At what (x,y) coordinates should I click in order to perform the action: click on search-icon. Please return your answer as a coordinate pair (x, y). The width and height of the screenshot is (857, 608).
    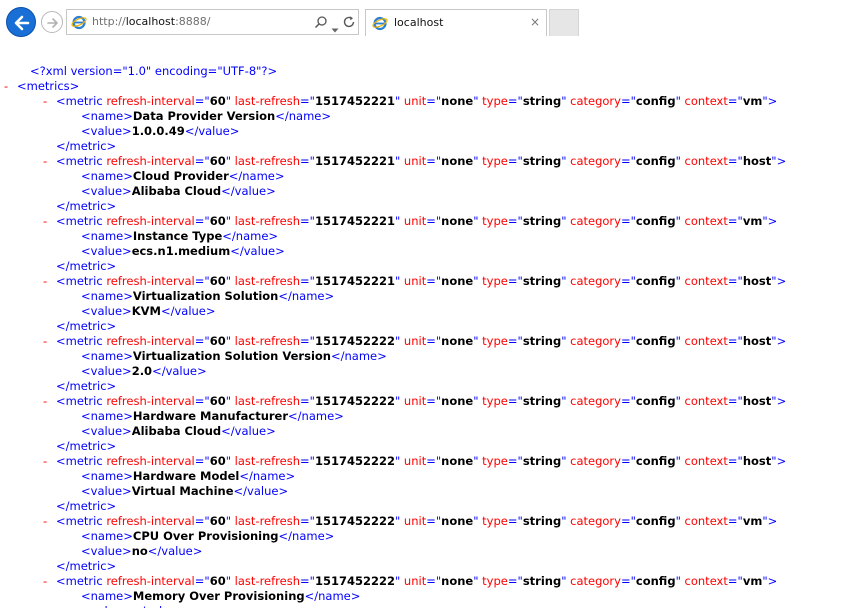
    Looking at the image, I should click on (321, 23).